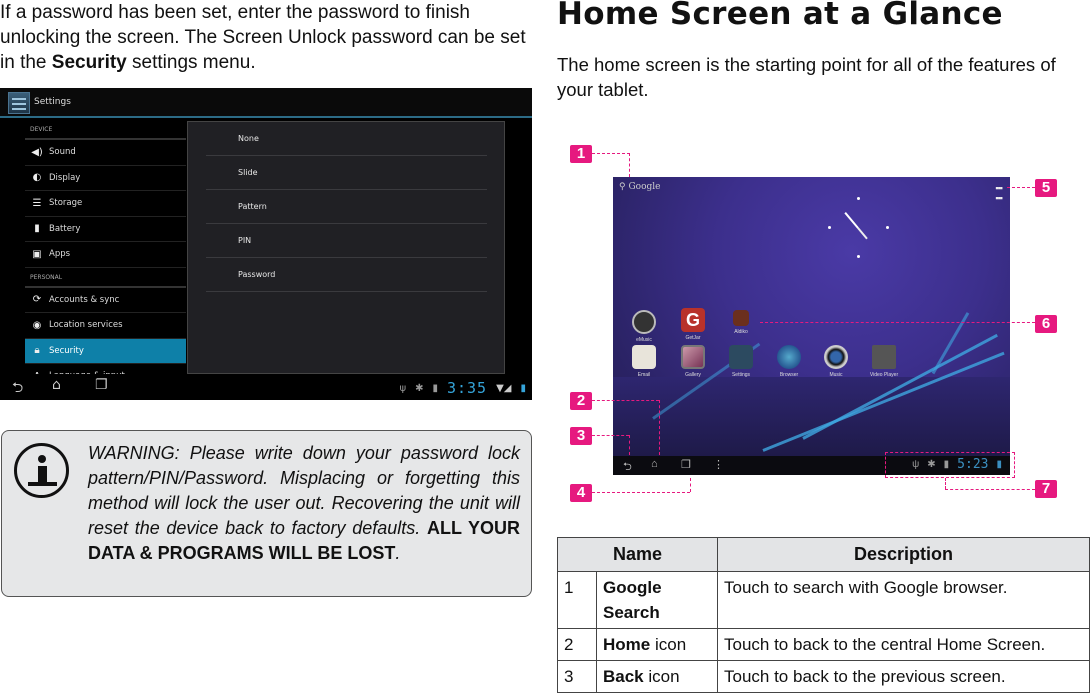  I want to click on settings-item-apps: ▣ Apps, so click(105, 255).